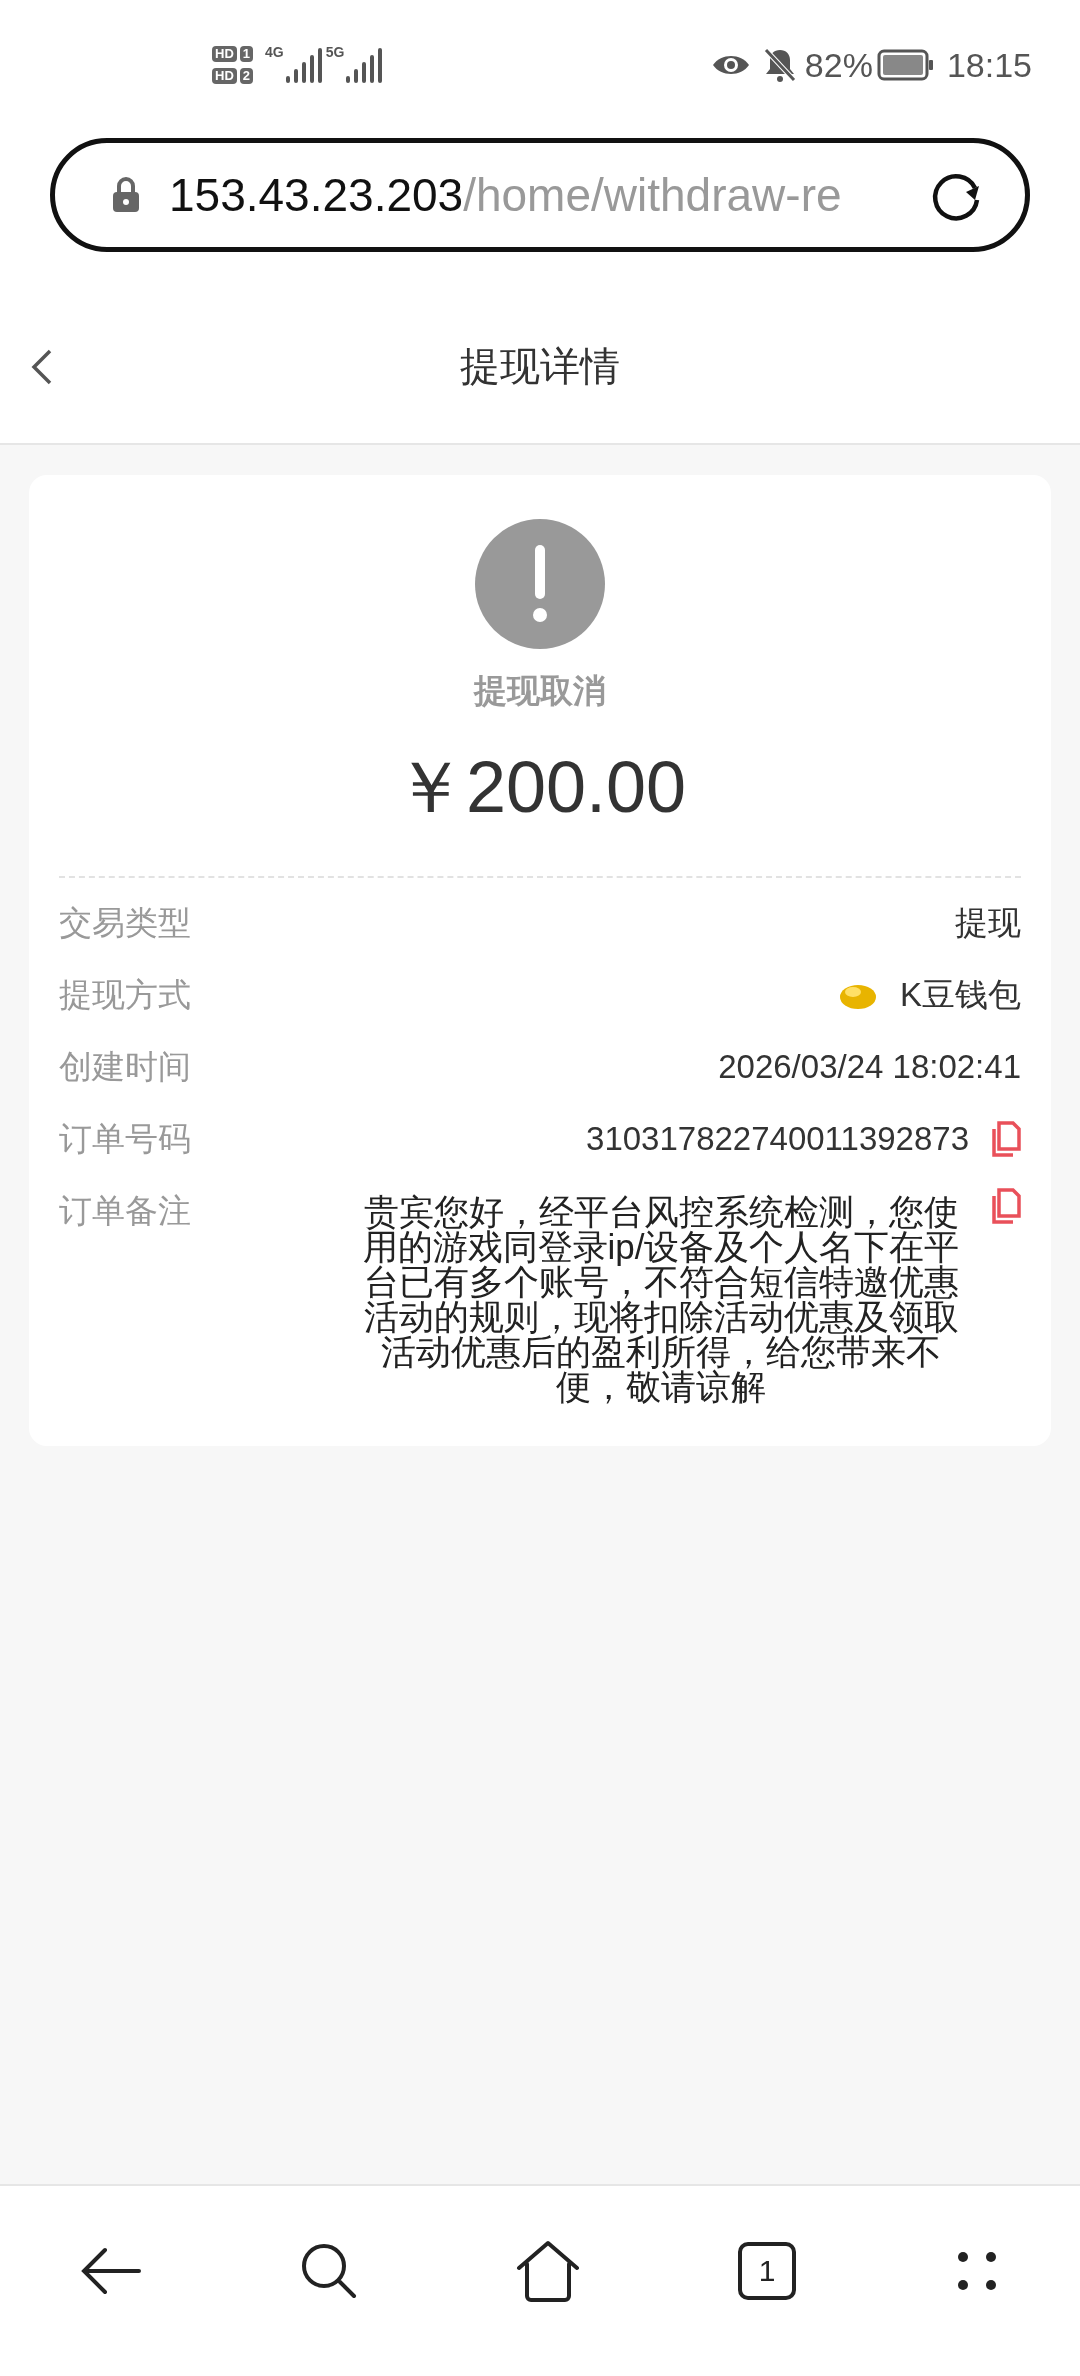 The width and height of the screenshot is (1080, 2376). I want to click on network-type: 4G, so click(274, 52).